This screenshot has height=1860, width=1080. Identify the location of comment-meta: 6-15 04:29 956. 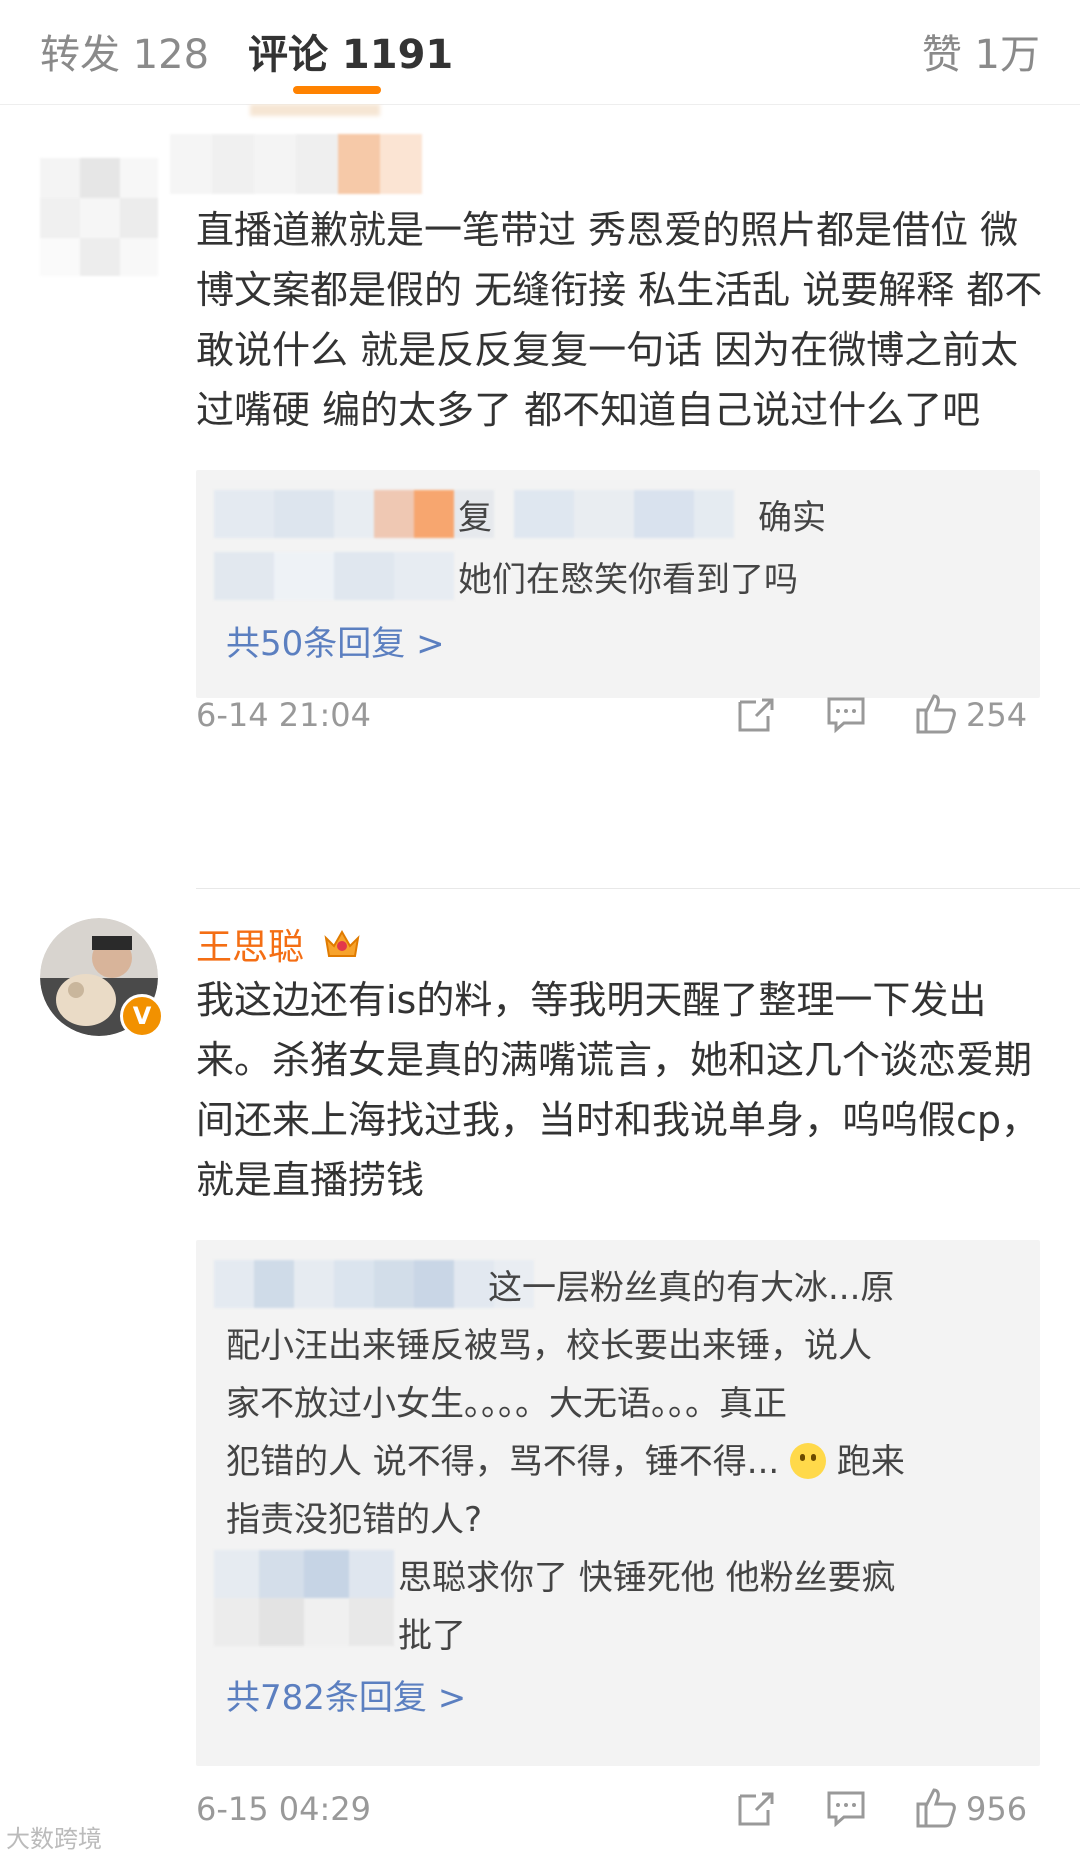
(618, 1811).